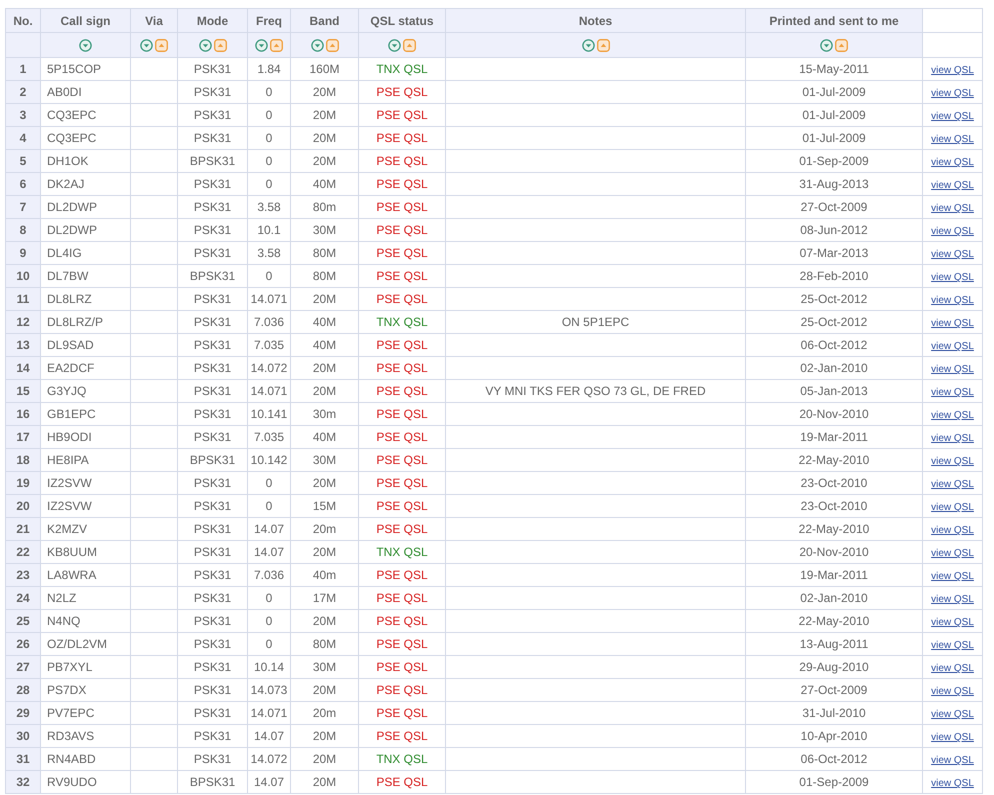  I want to click on date: 22-May-2010, so click(834, 460).